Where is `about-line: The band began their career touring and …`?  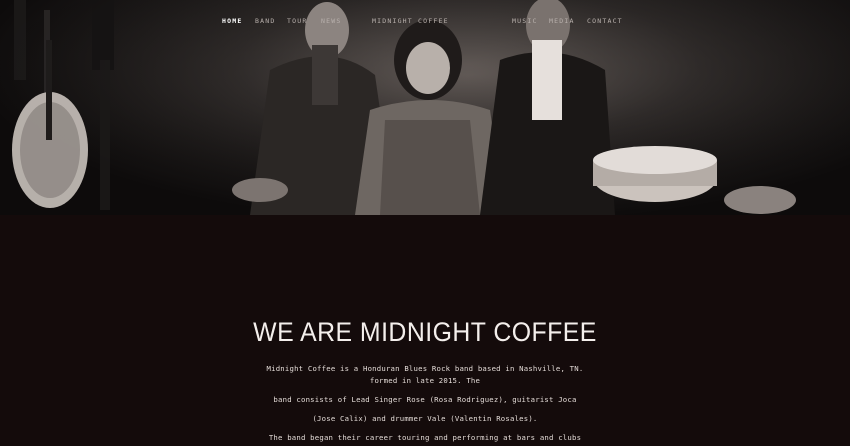 about-line: The band began their career touring and … is located at coordinates (425, 437).